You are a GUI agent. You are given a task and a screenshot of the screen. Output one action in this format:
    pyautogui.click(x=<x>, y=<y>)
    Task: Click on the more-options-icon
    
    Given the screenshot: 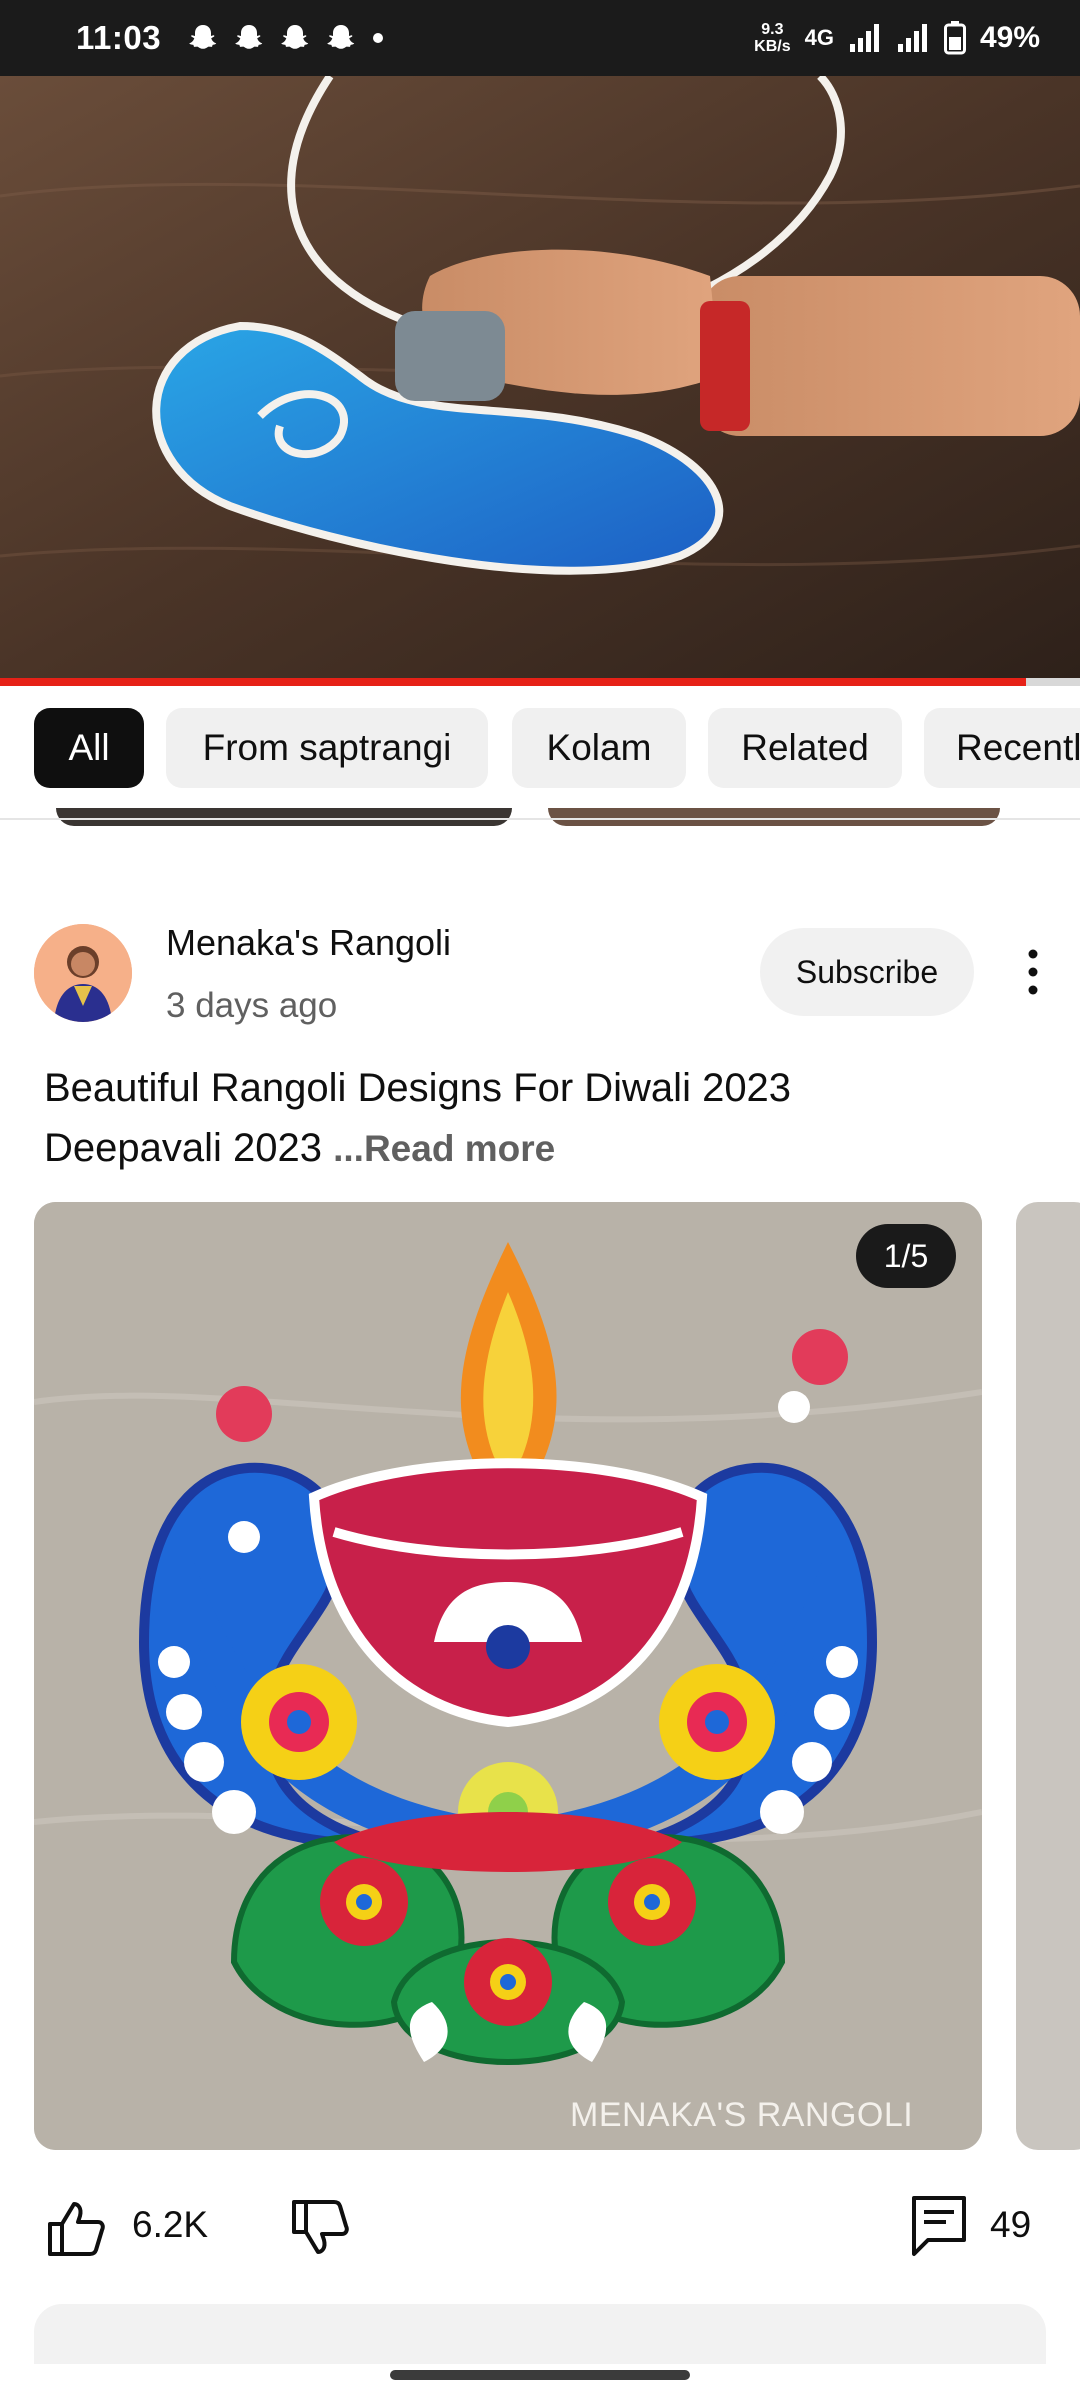 What is the action you would take?
    pyautogui.click(x=1033, y=972)
    